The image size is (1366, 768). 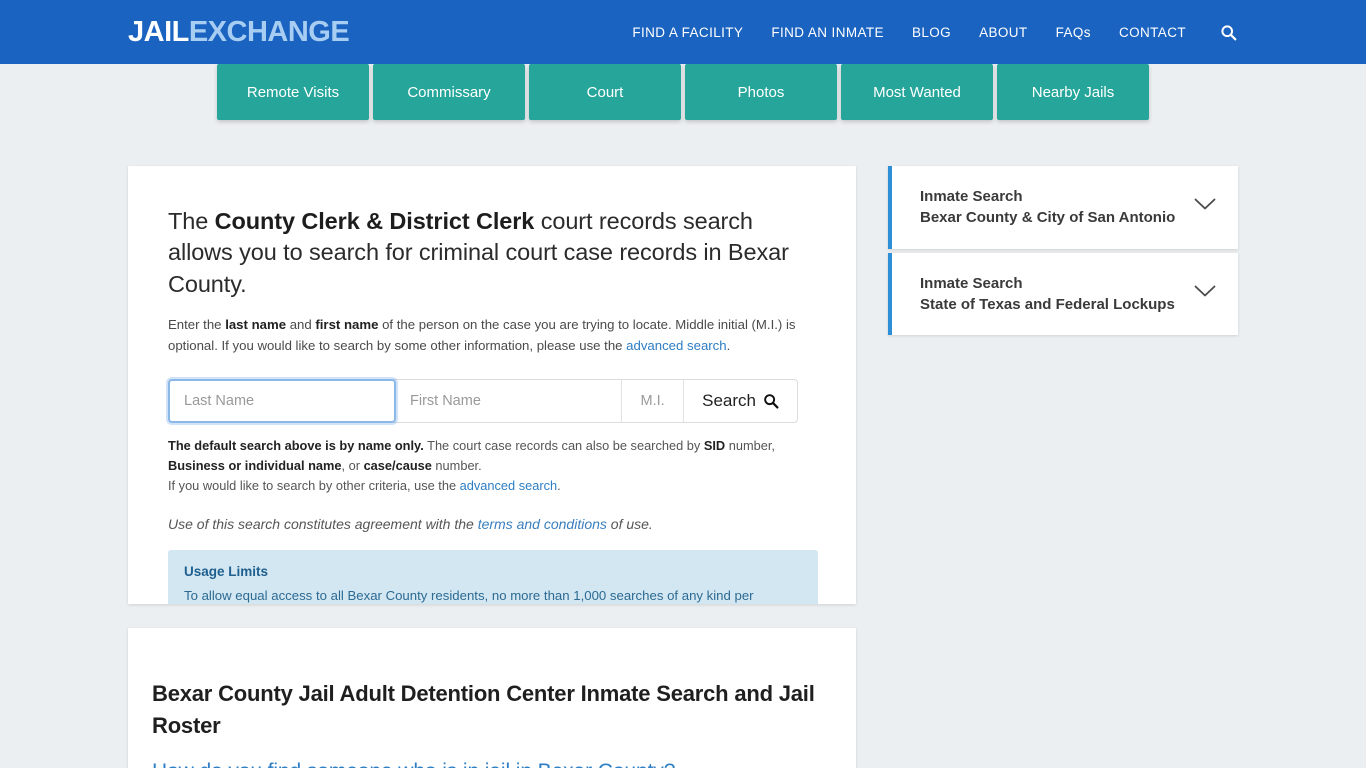 I want to click on note-bold-case-cause: case/cause, so click(x=397, y=465).